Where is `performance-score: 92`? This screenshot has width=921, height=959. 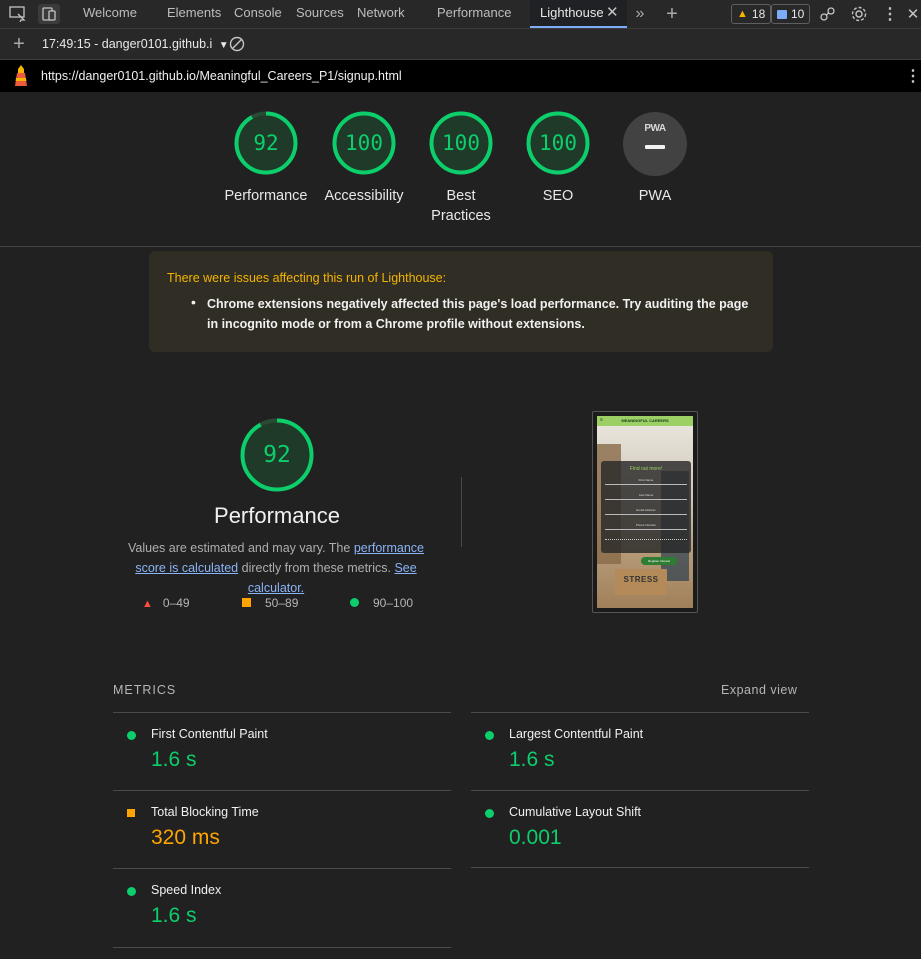
performance-score: 92 is located at coordinates (266, 143).